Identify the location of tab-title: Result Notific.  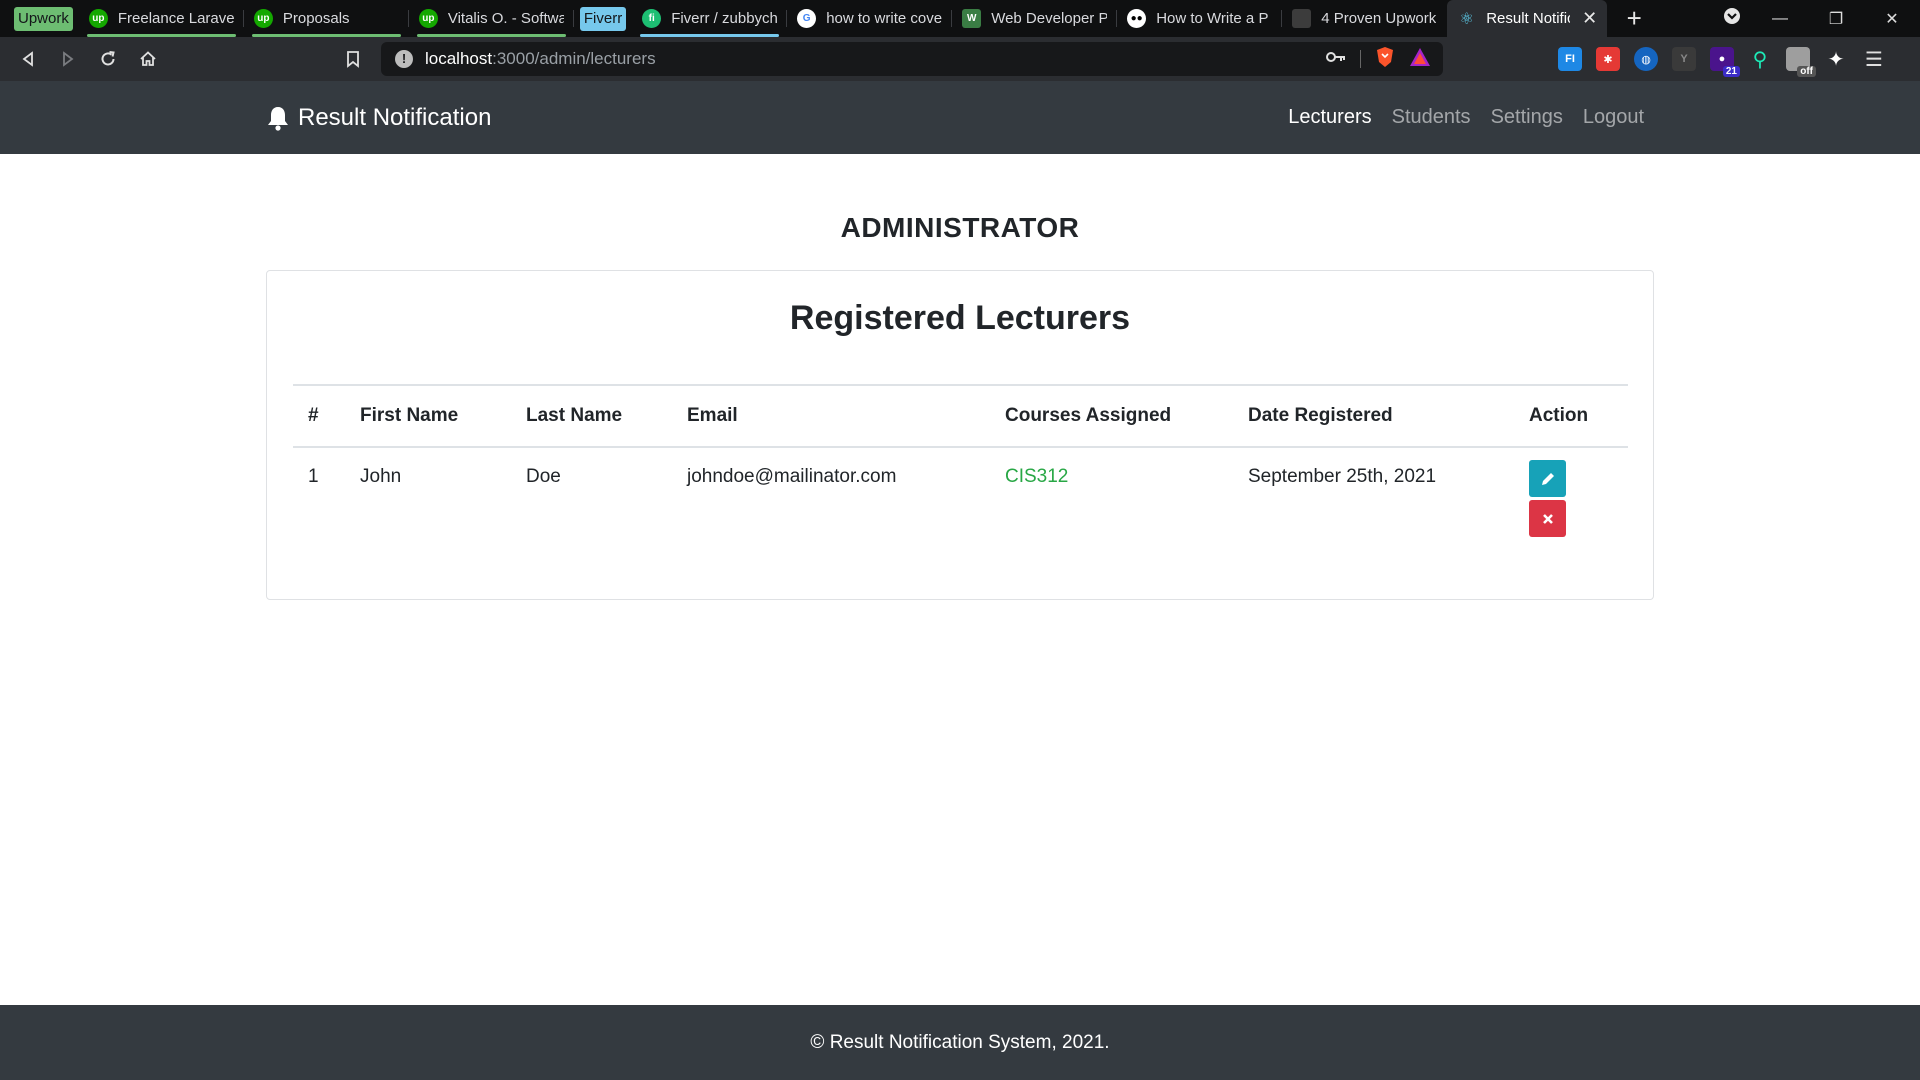
(1528, 18).